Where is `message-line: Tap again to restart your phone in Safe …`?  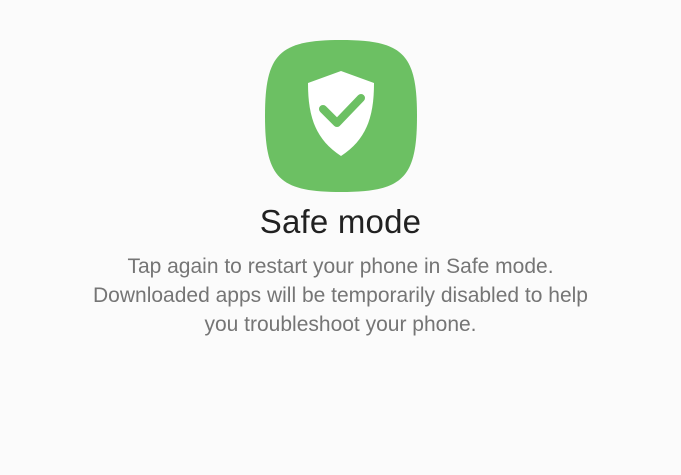
message-line: Tap again to restart your phone in Safe … is located at coordinates (340, 266).